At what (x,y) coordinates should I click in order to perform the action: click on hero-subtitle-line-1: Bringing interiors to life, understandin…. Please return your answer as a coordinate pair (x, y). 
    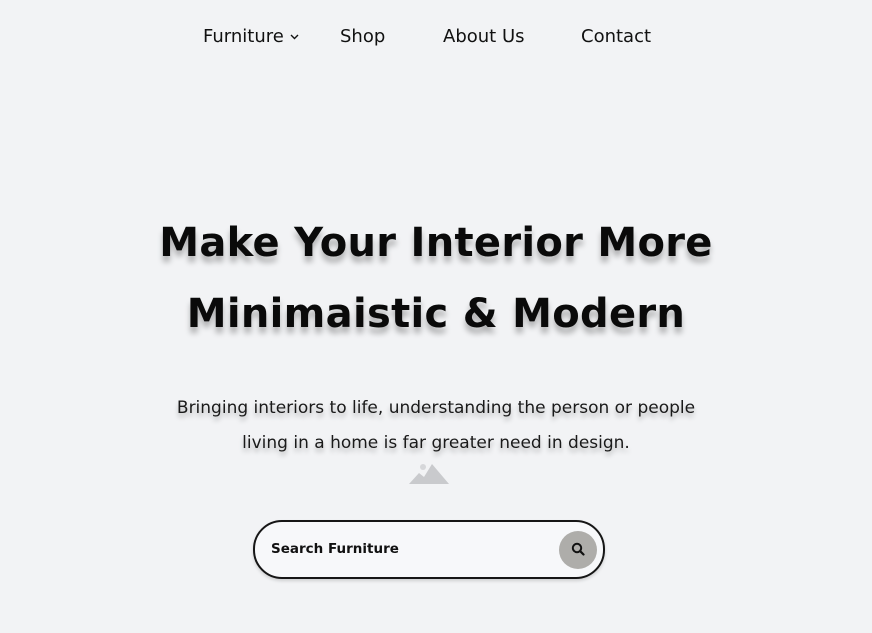
    Looking at the image, I should click on (436, 408).